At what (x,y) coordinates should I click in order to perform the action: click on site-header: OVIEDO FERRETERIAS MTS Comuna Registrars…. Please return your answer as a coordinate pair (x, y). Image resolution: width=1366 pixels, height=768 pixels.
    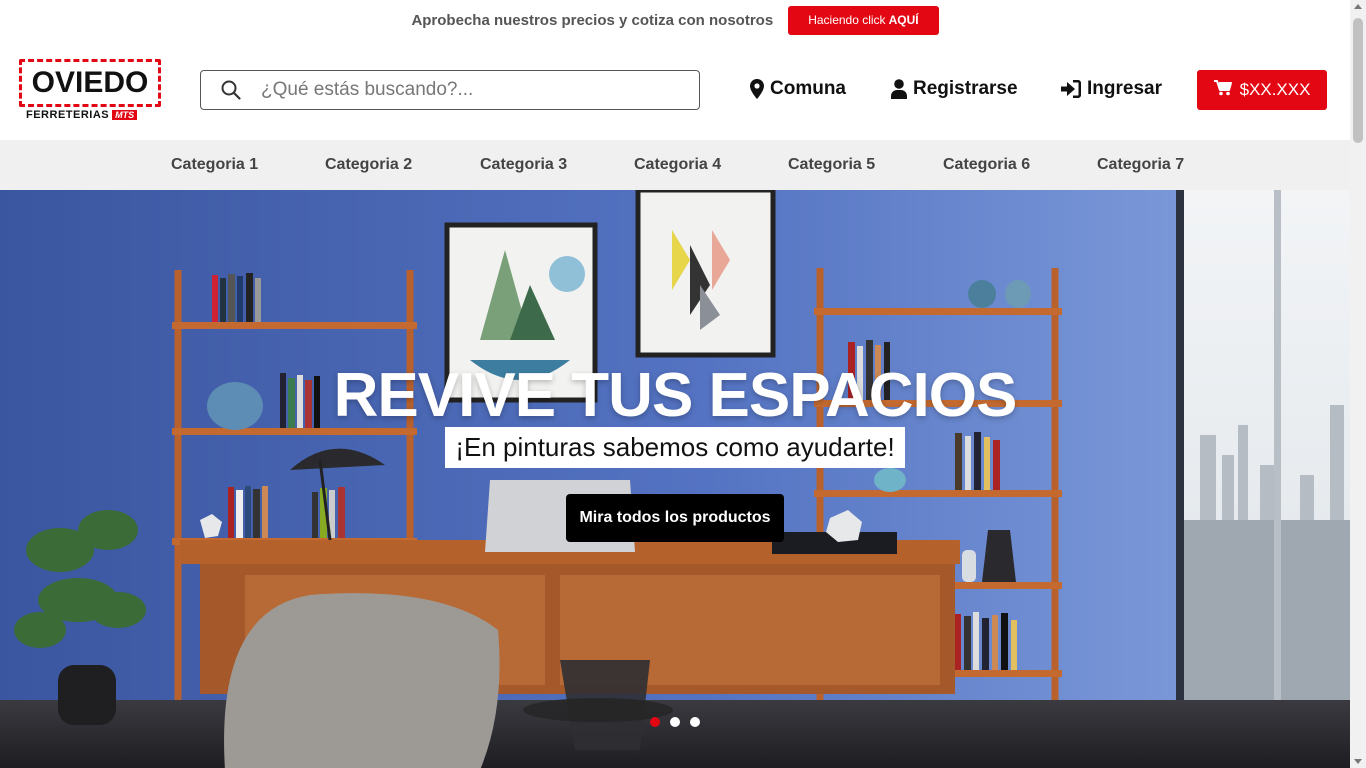
    Looking at the image, I should click on (675, 90).